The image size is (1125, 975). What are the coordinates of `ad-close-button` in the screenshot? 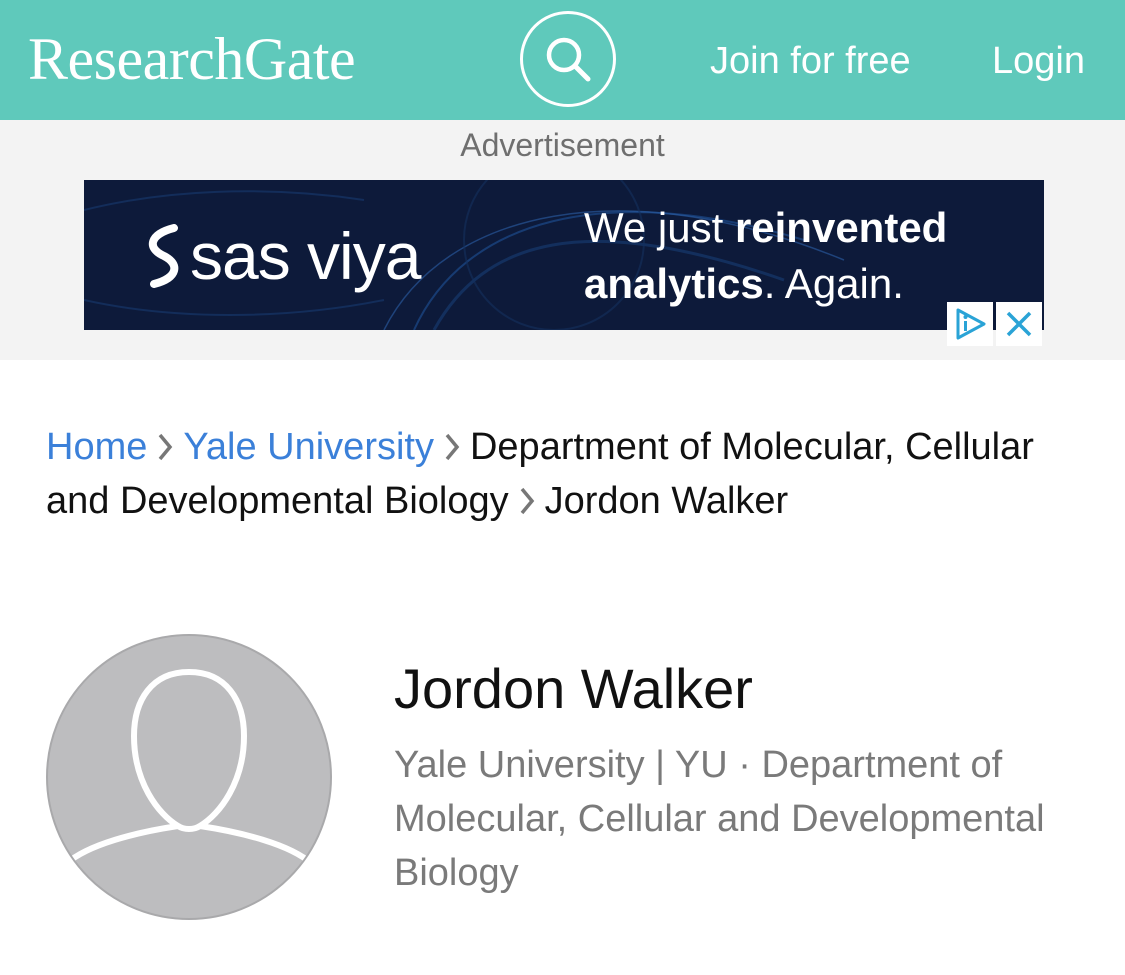 It's located at (1019, 324).